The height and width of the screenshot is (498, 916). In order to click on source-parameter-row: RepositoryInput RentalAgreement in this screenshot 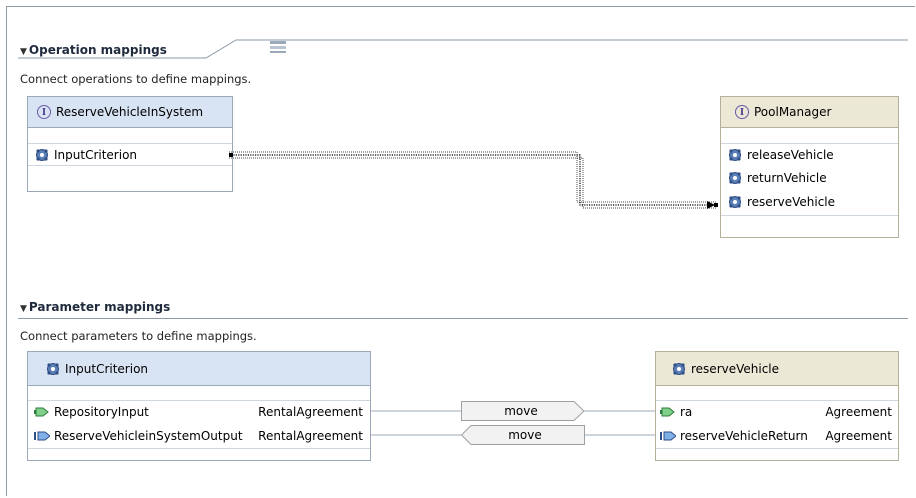, I will do `click(199, 411)`.